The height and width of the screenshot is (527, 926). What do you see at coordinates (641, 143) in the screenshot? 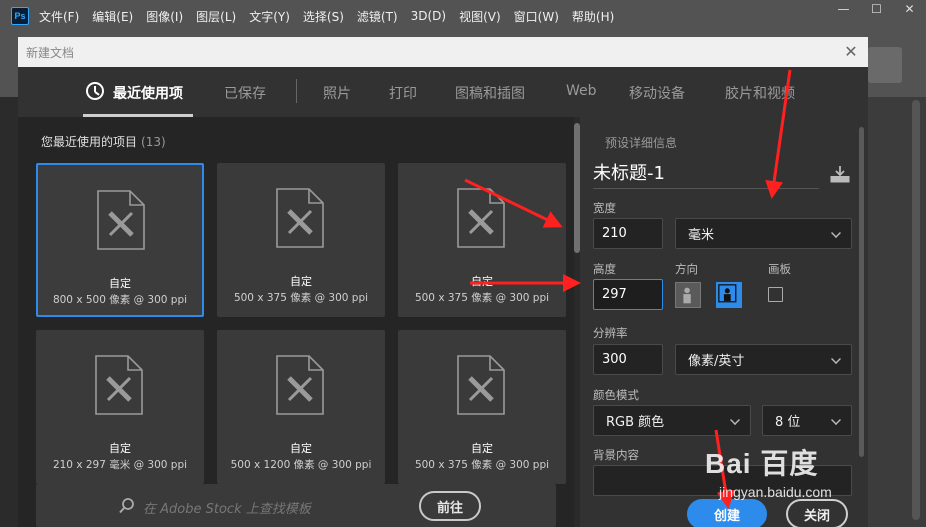
I see `preset-details-heading: 预设详细信息` at bounding box center [641, 143].